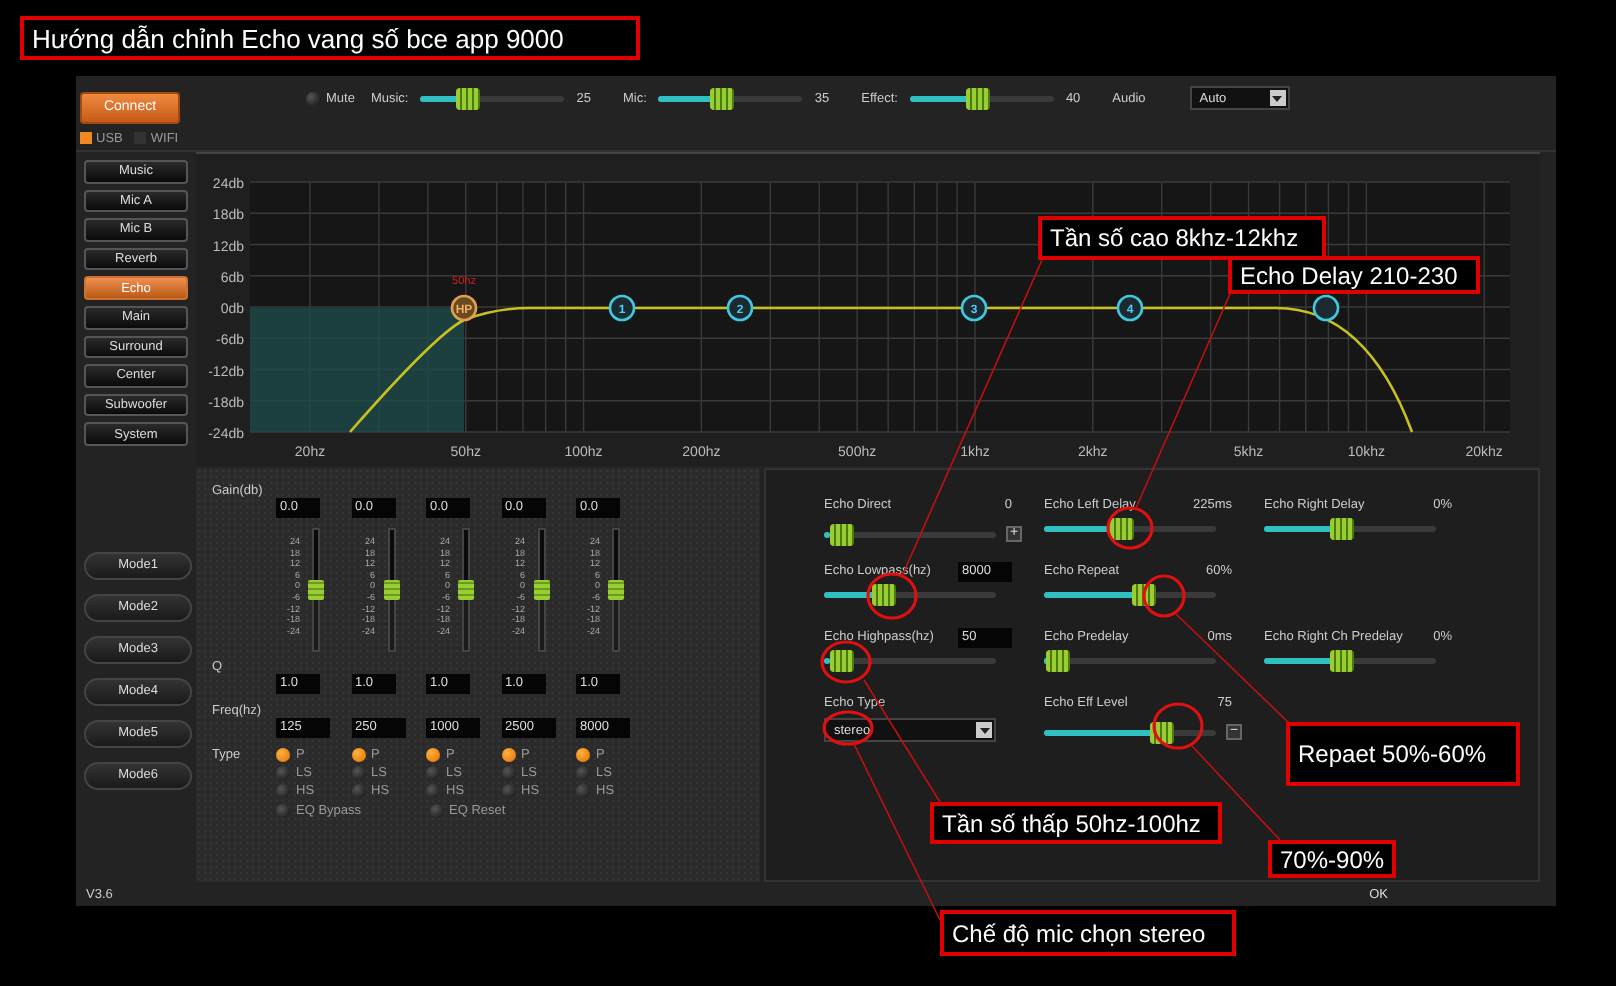  What do you see at coordinates (1326, 308) in the screenshot?
I see `band-node` at bounding box center [1326, 308].